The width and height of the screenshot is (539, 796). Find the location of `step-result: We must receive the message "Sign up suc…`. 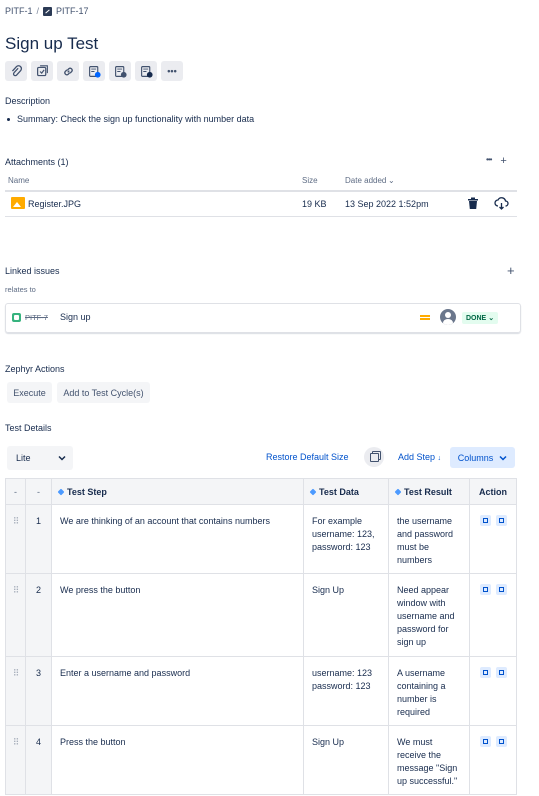

step-result: We must receive the message "Sign up suc… is located at coordinates (429, 760).